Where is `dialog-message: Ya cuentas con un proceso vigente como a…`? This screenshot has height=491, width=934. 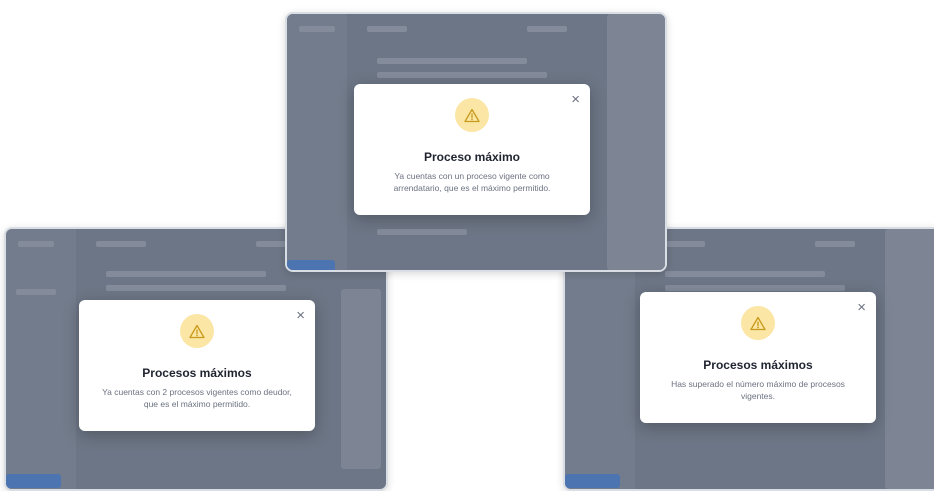 dialog-message: Ya cuentas con un proceso vigente como a… is located at coordinates (472, 182).